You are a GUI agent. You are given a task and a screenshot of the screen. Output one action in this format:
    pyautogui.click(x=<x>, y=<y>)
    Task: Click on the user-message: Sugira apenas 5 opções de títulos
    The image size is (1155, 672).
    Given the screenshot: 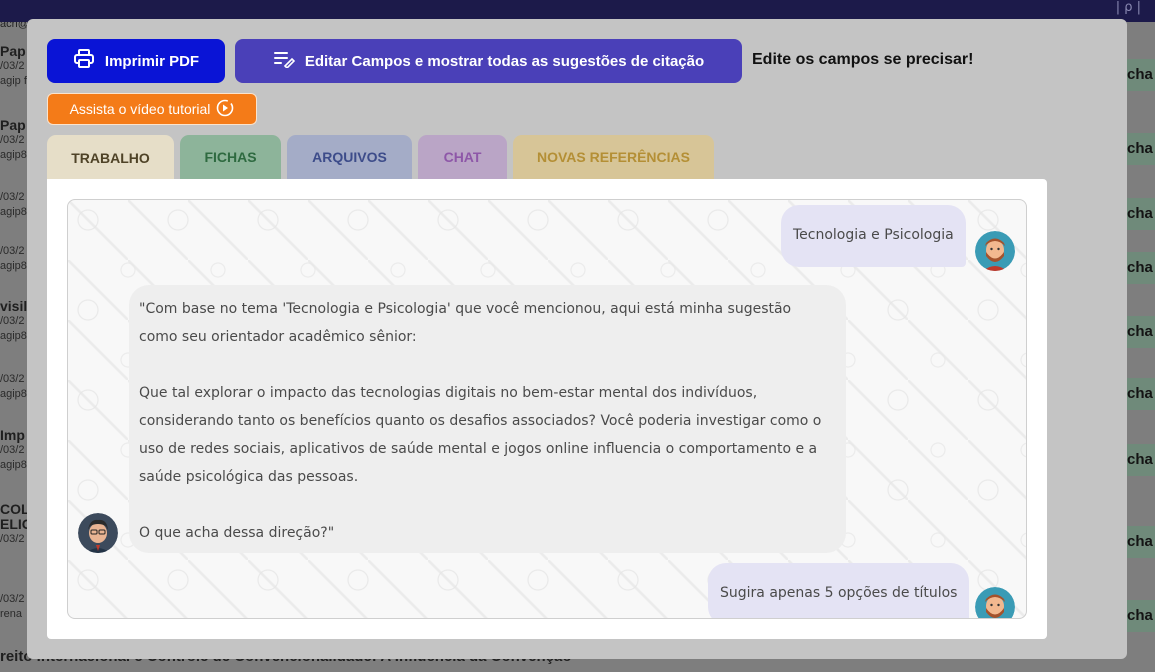 What is the action you would take?
    pyautogui.click(x=839, y=590)
    